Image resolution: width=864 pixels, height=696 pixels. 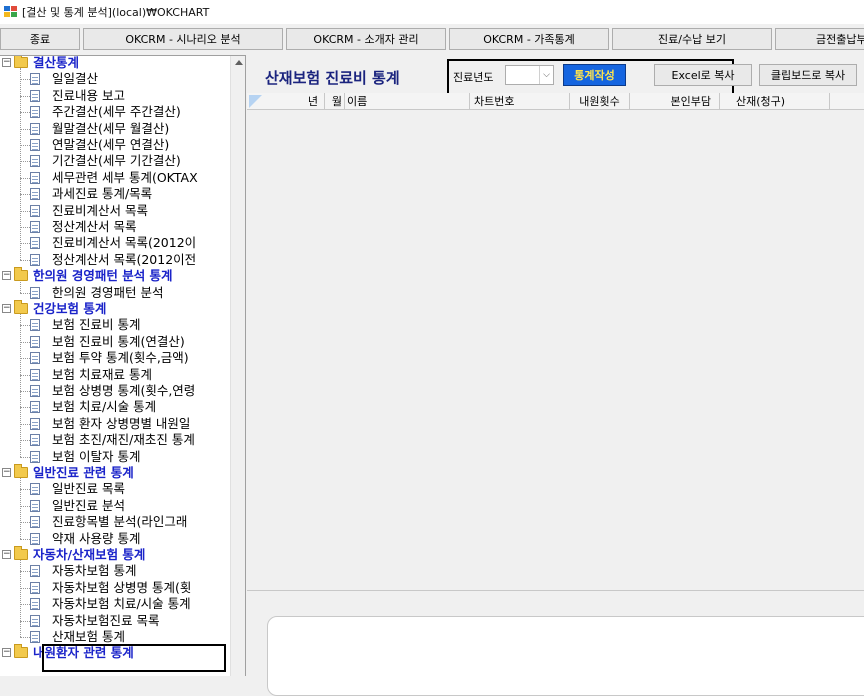 I want to click on tree-item: 진료항목별 분석(라인그래, so click(x=115, y=522).